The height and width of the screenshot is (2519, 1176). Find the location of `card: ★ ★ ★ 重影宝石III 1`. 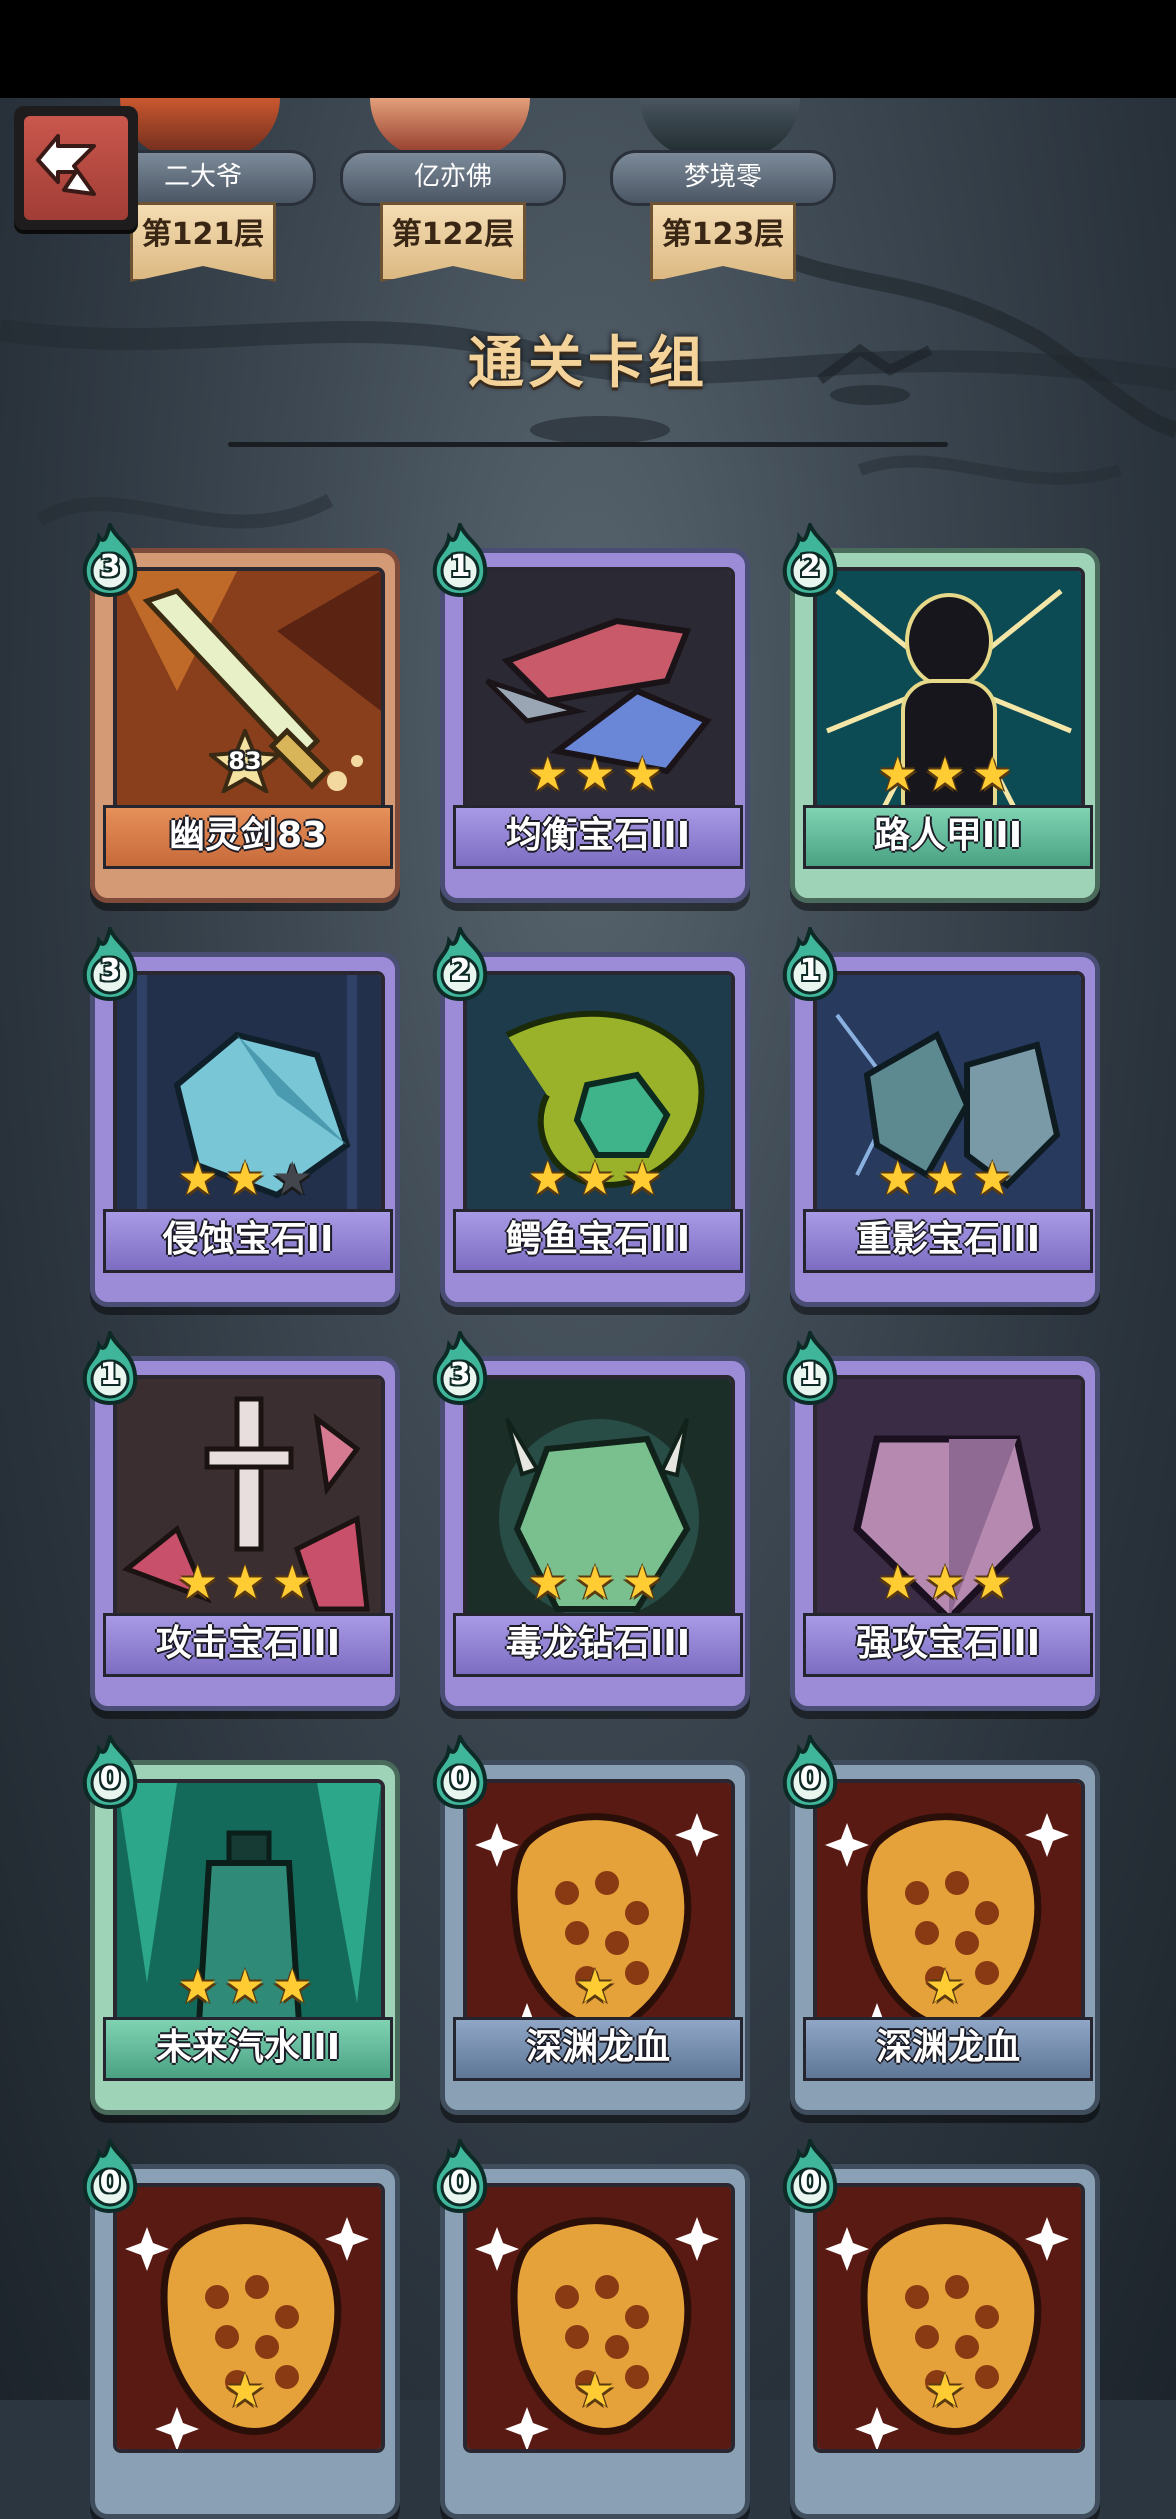

card: ★ ★ ★ 重影宝石III 1 is located at coordinates (941, 1115).